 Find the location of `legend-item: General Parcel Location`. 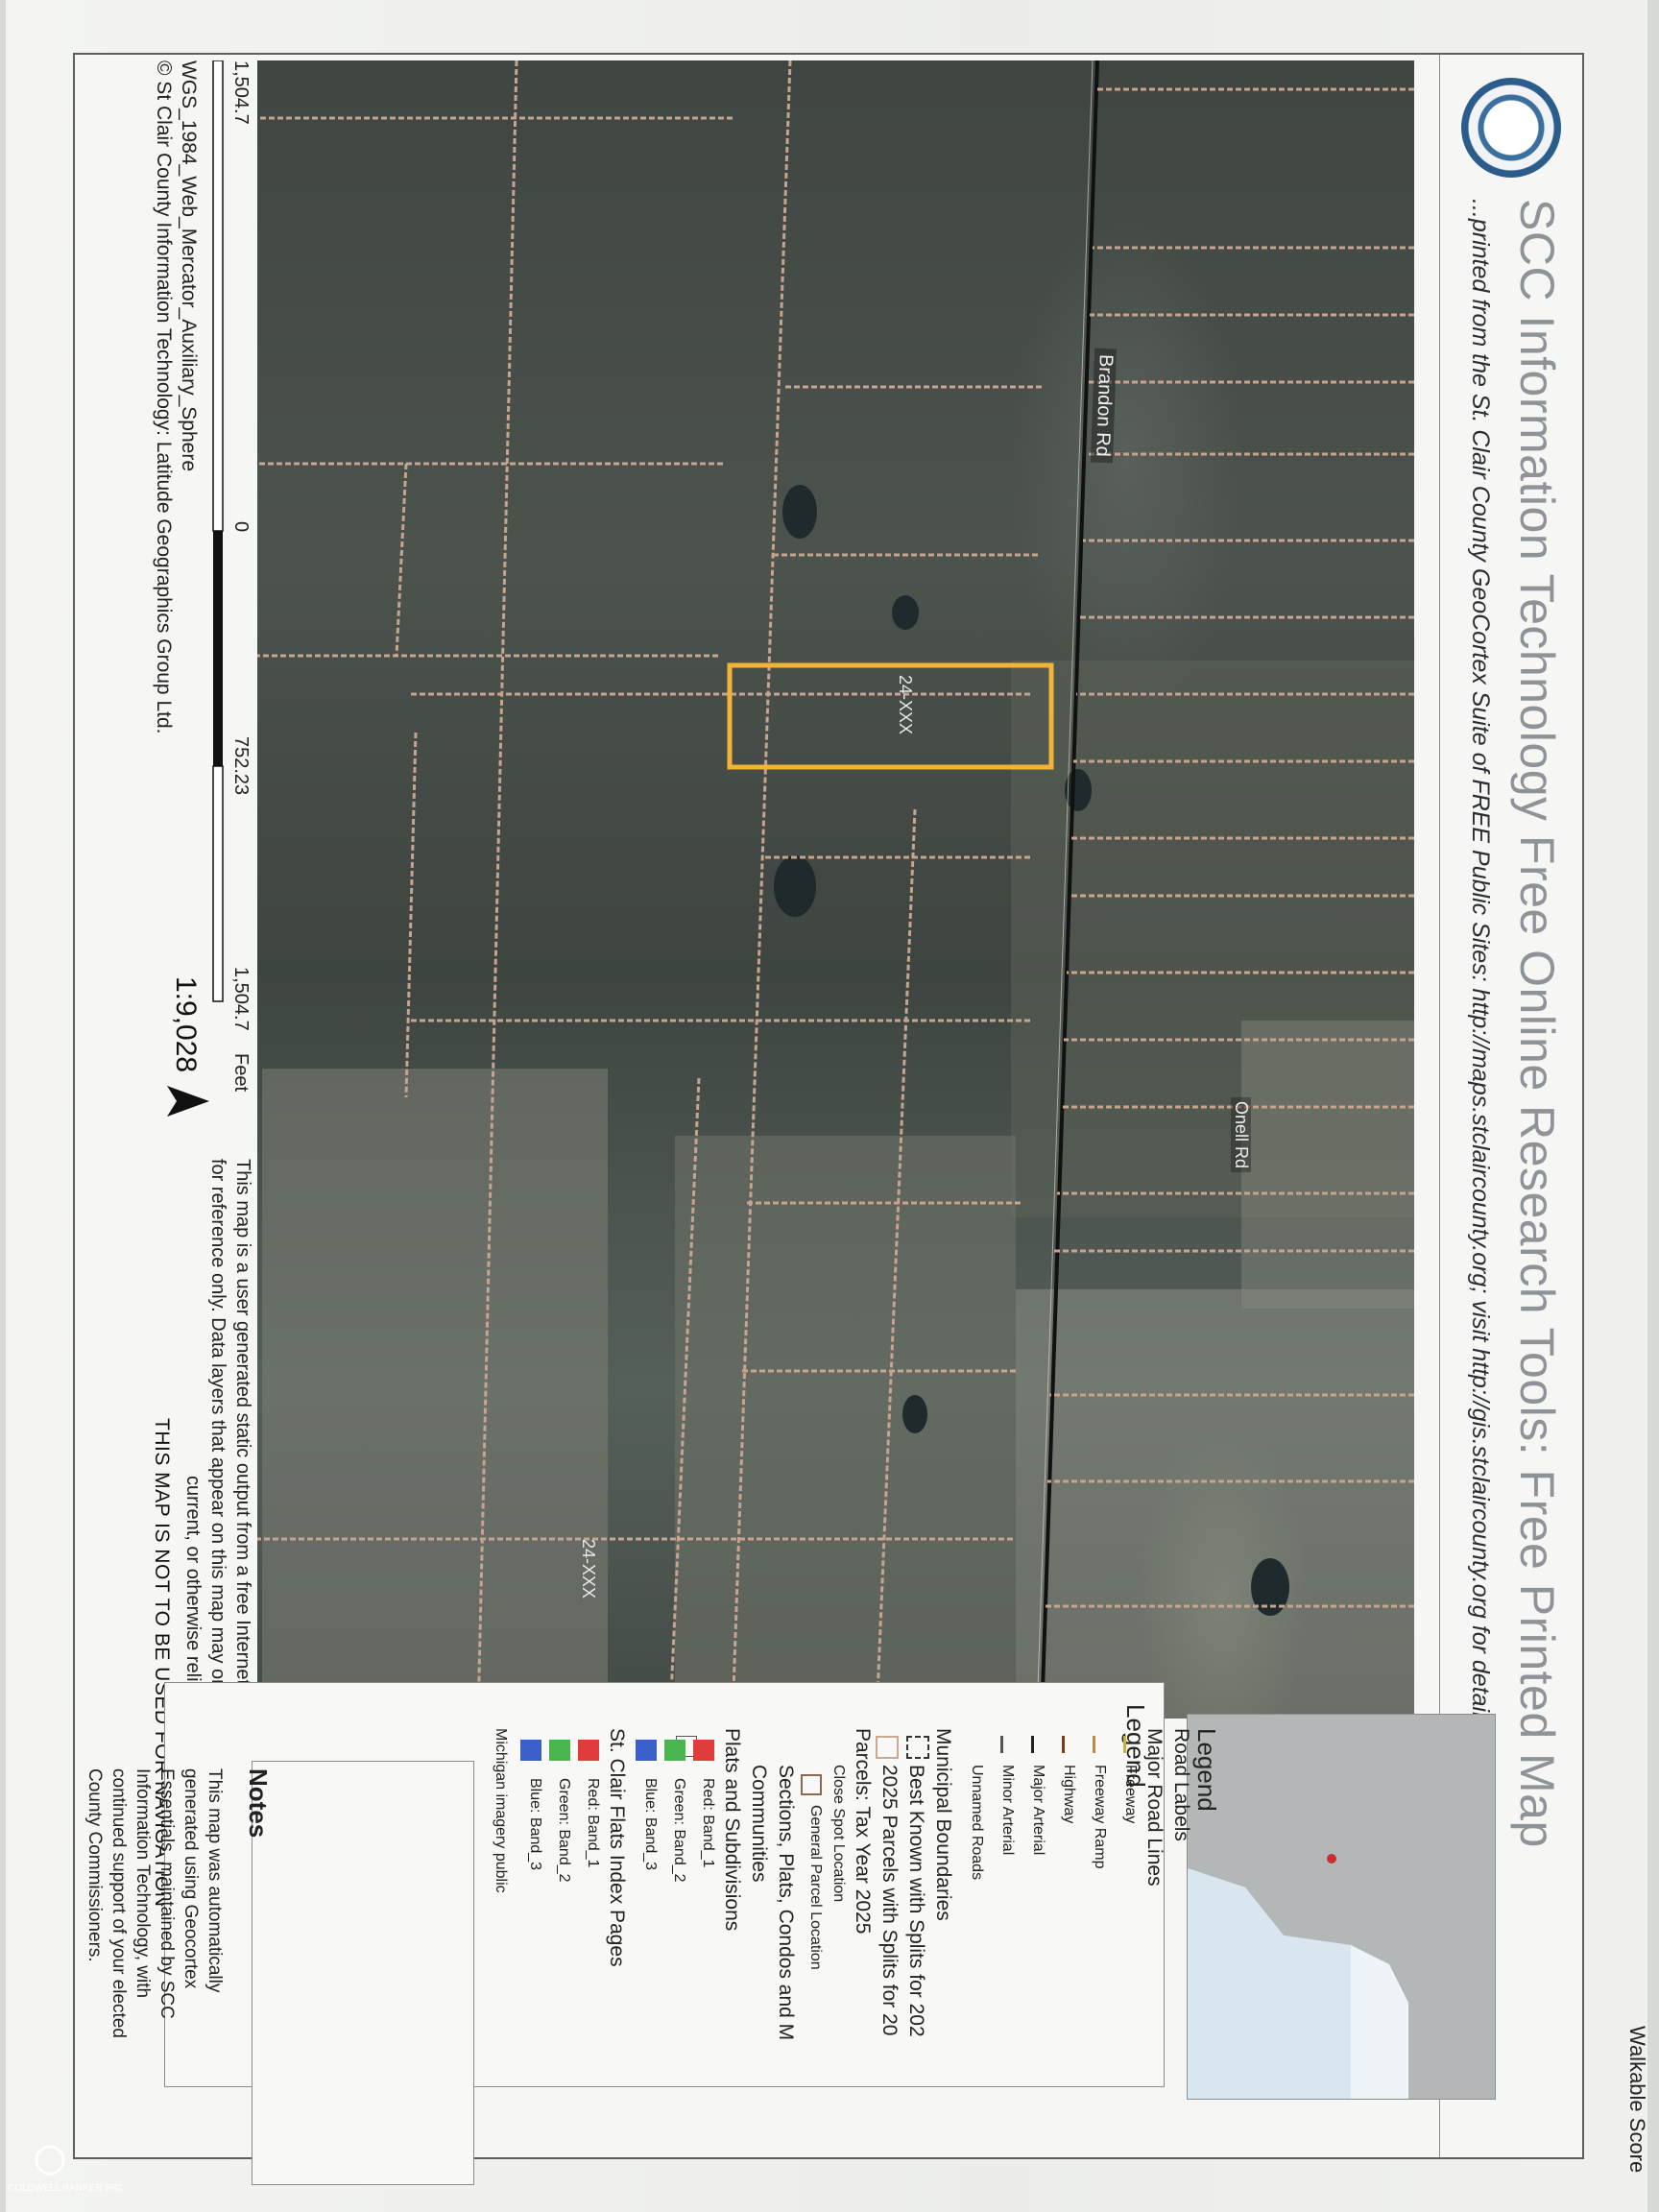

legend-item: General Parcel Location is located at coordinates (815, 1888).